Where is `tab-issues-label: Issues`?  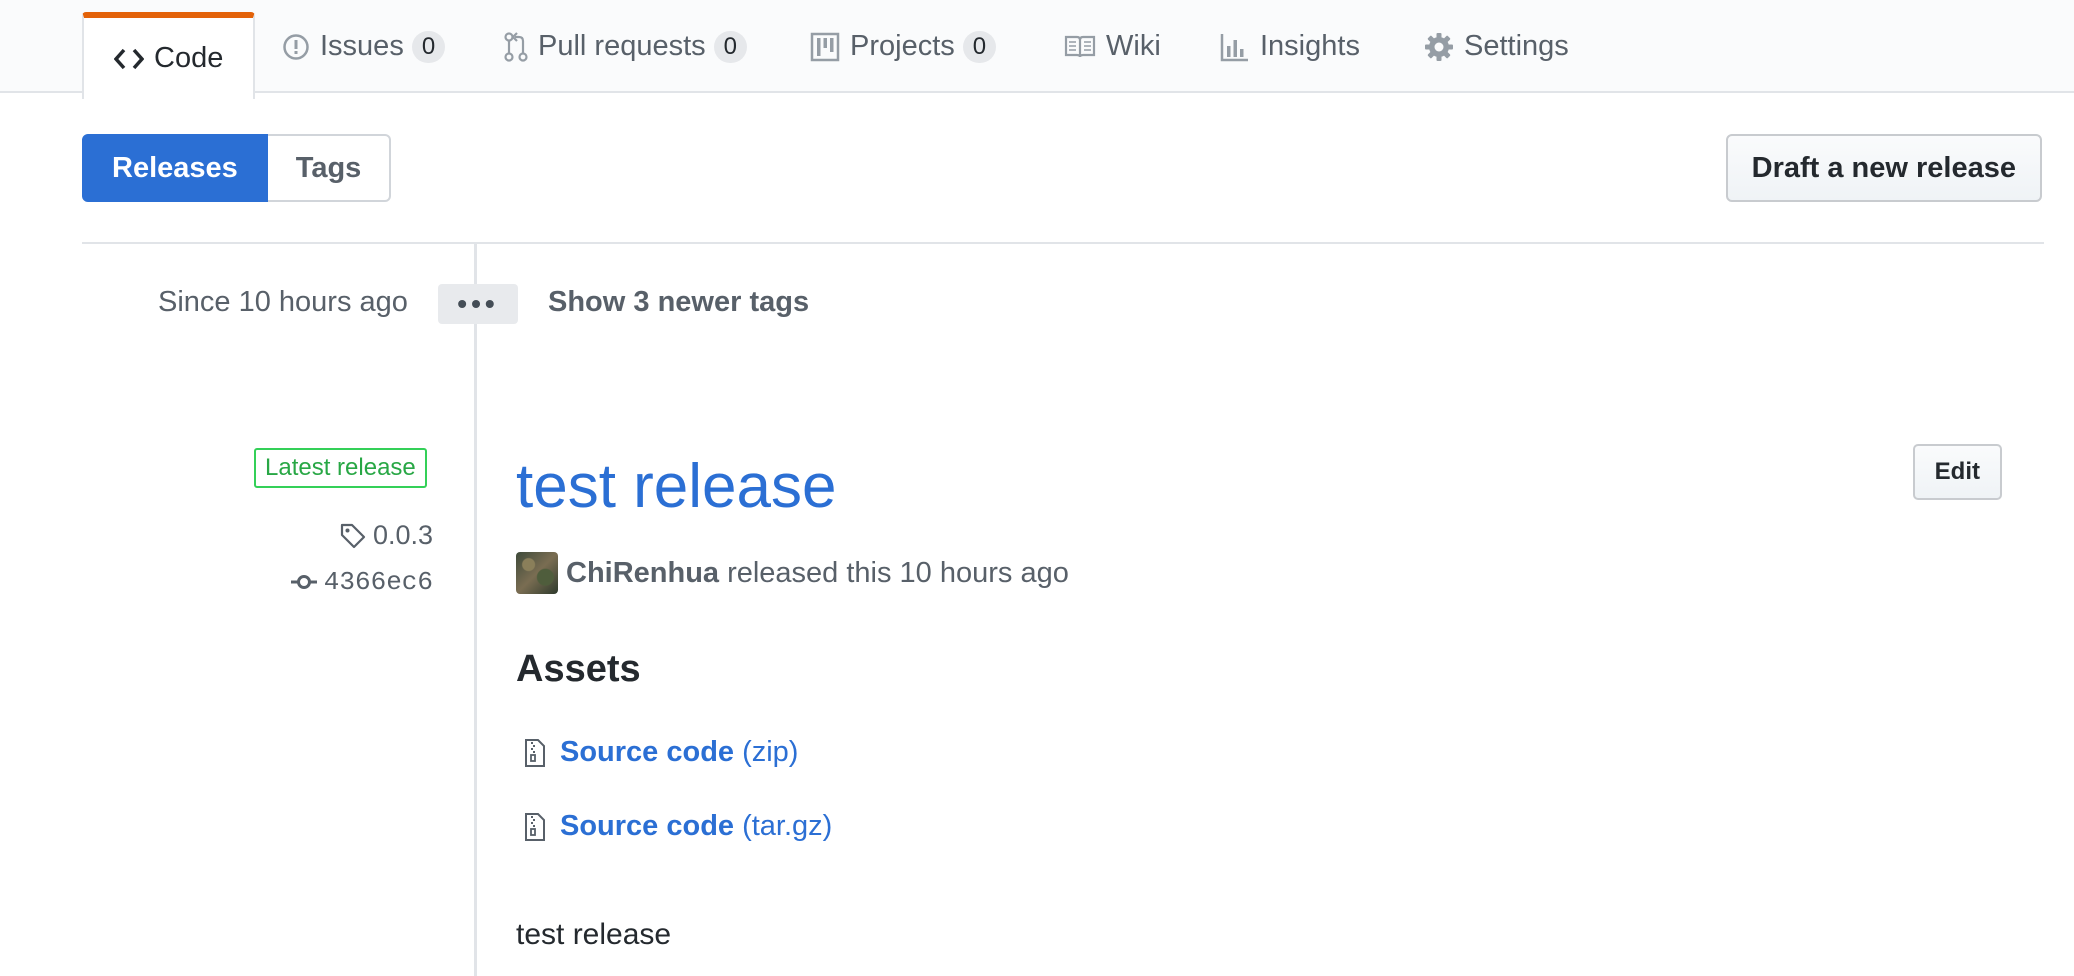
tab-issues-label: Issues is located at coordinates (362, 46).